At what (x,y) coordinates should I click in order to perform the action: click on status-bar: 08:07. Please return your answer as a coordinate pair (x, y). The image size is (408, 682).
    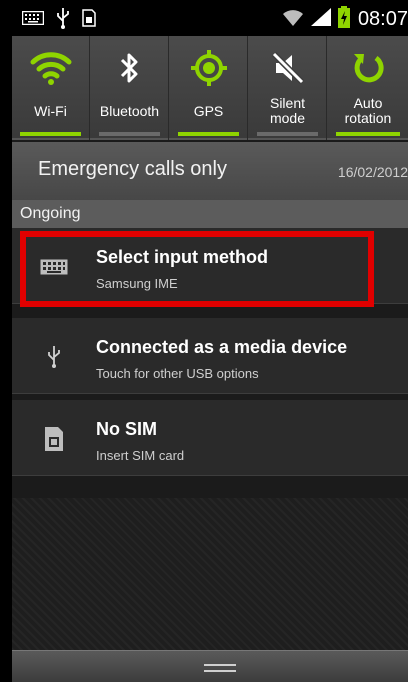
    Looking at the image, I should click on (210, 18).